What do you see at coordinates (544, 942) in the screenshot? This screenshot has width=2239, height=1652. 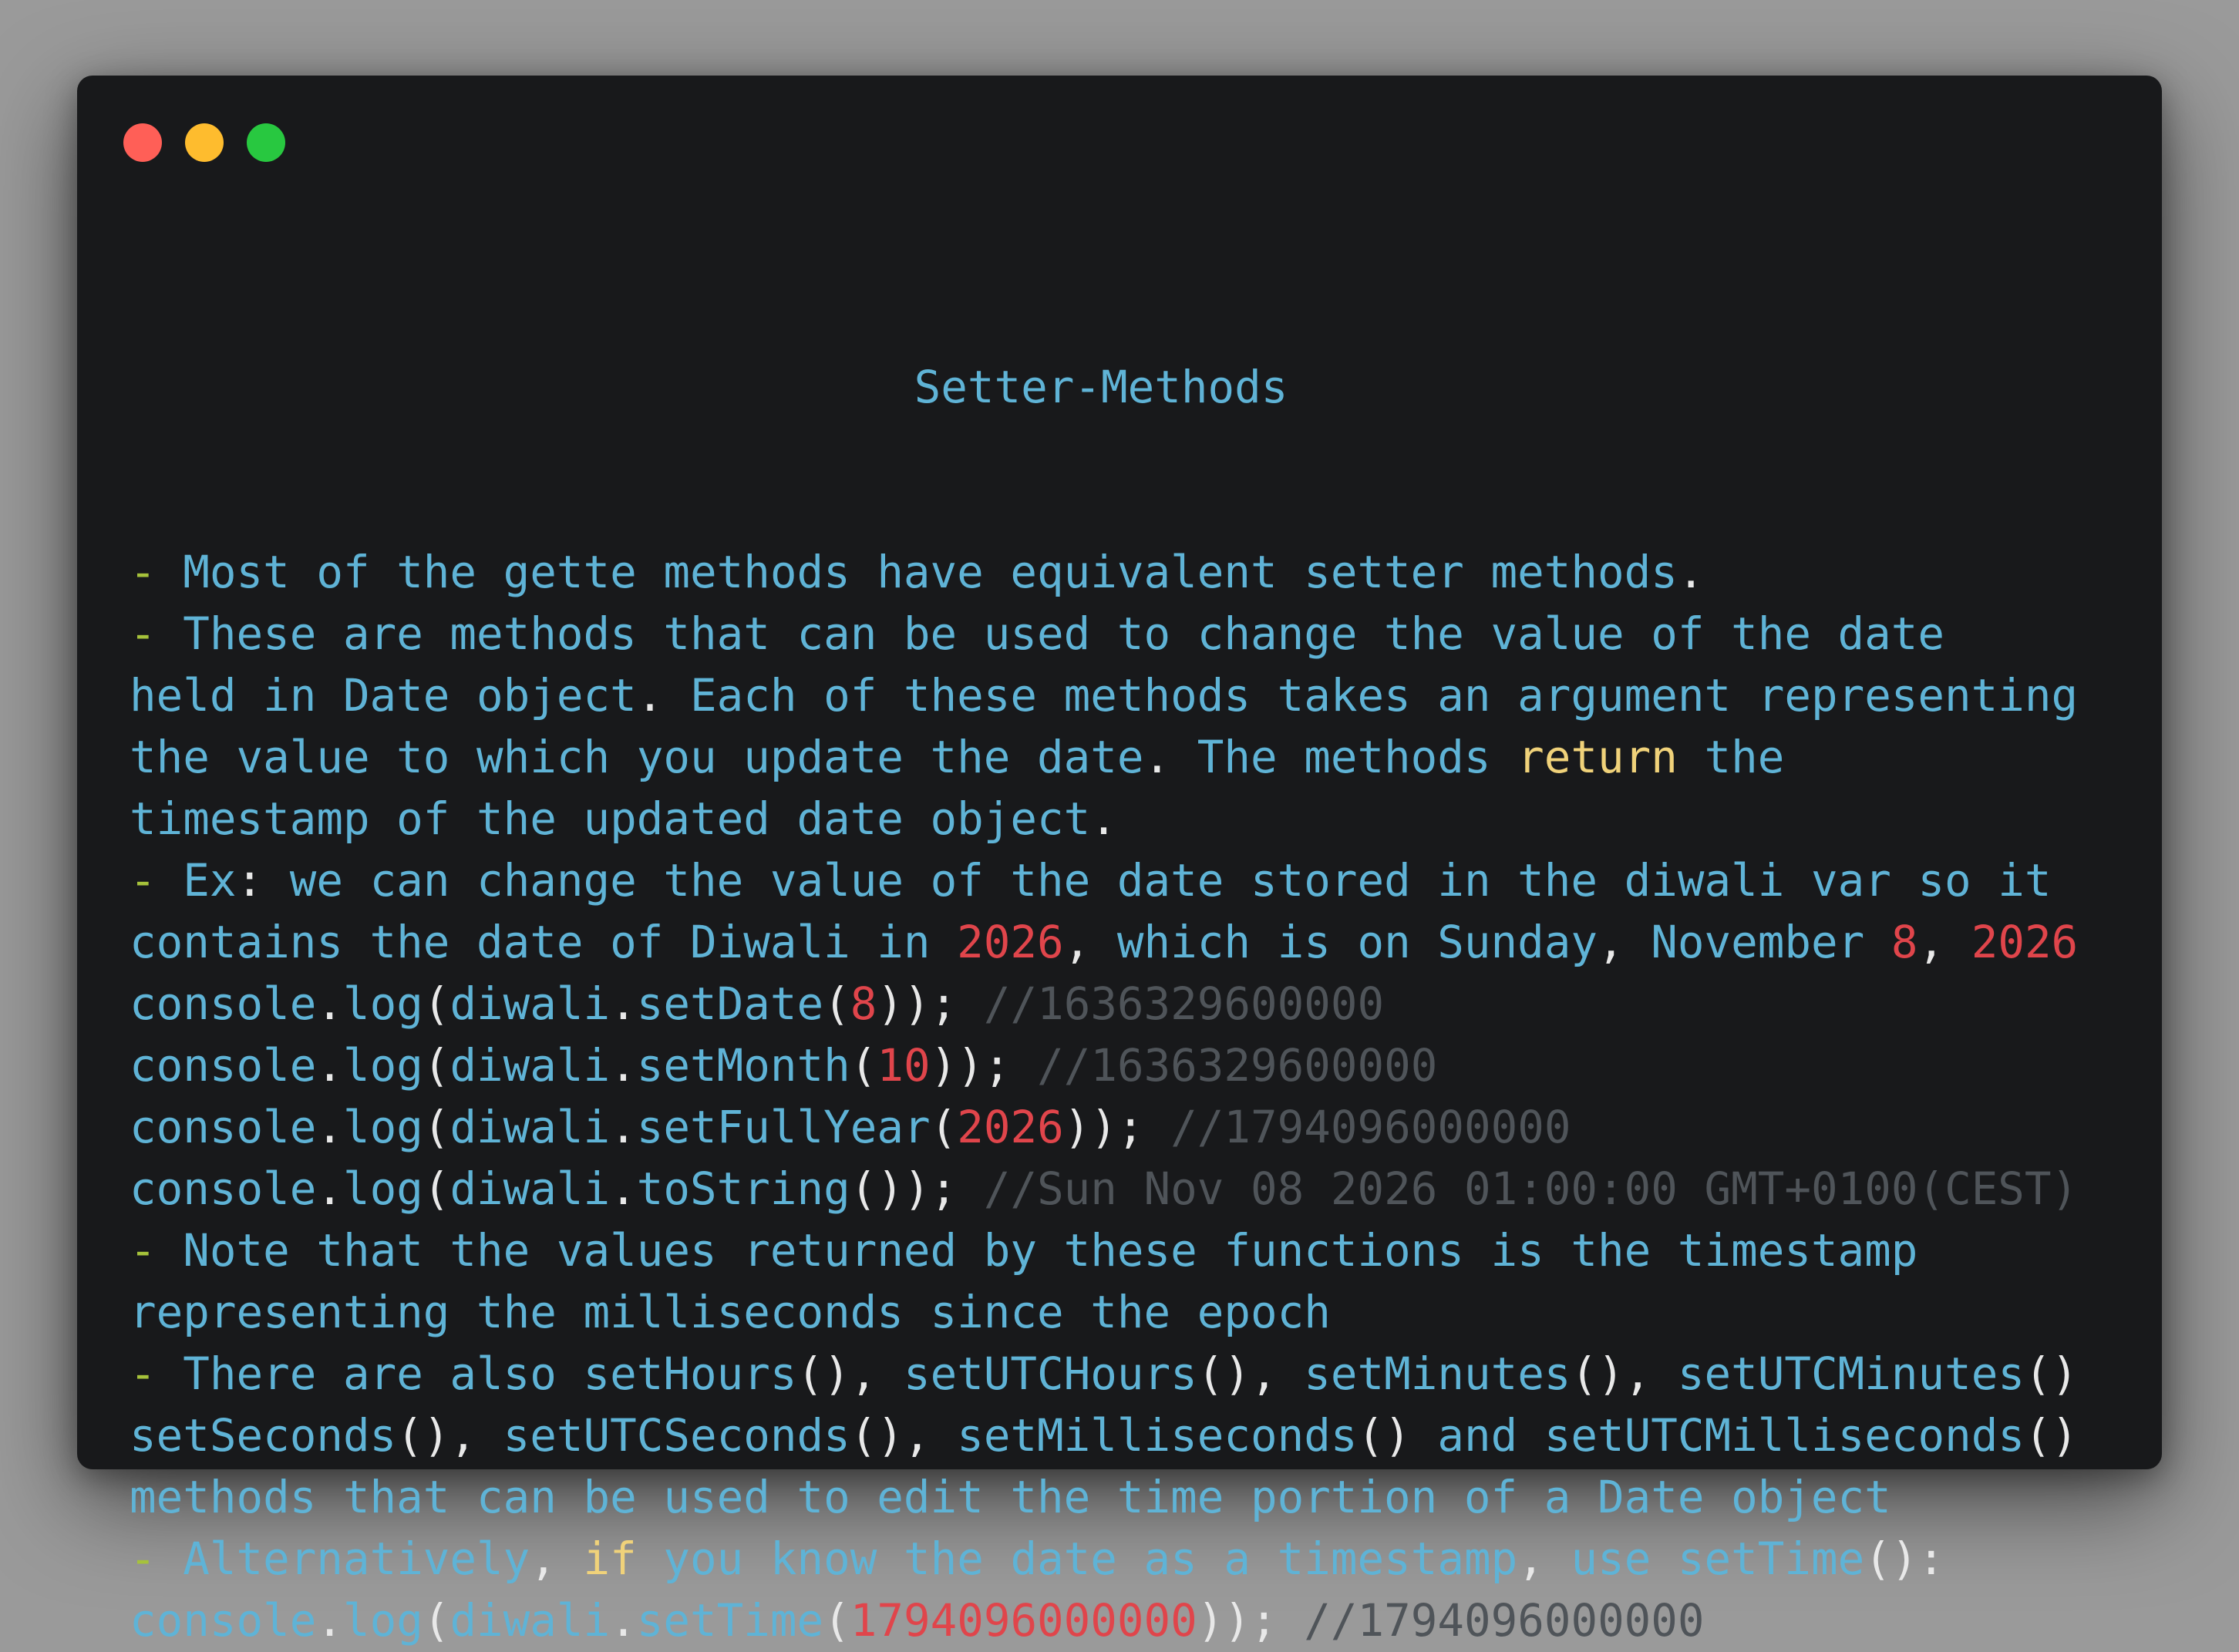 I see `code-token: contains the date of Diwali in` at bounding box center [544, 942].